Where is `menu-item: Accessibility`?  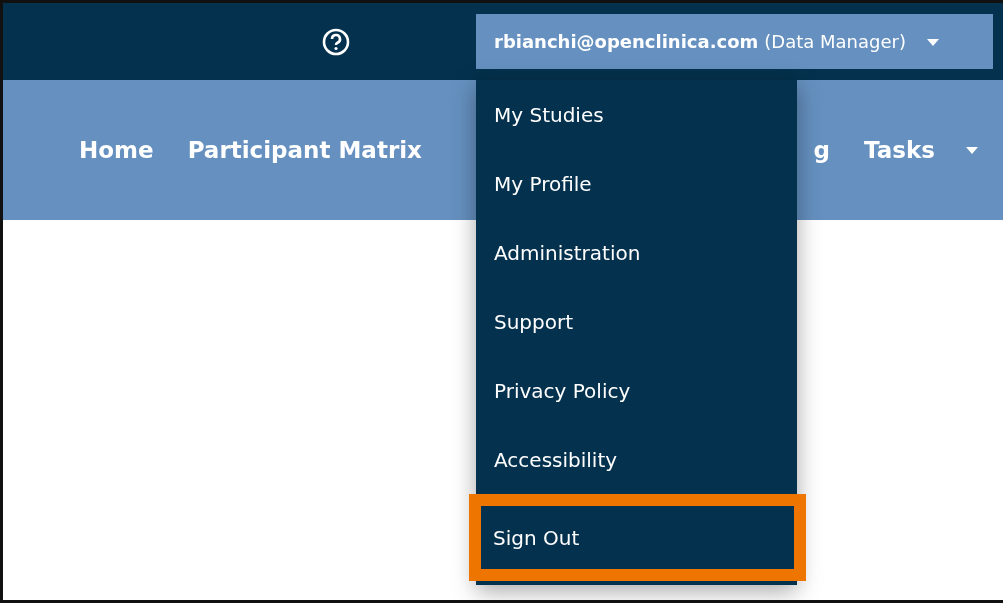 menu-item: Accessibility is located at coordinates (636, 459).